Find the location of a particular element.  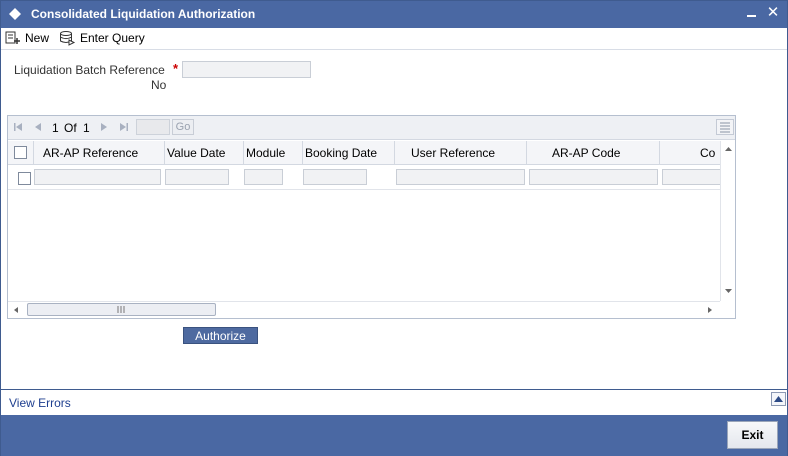

batch-reference-label-no: No is located at coordinates (159, 85).